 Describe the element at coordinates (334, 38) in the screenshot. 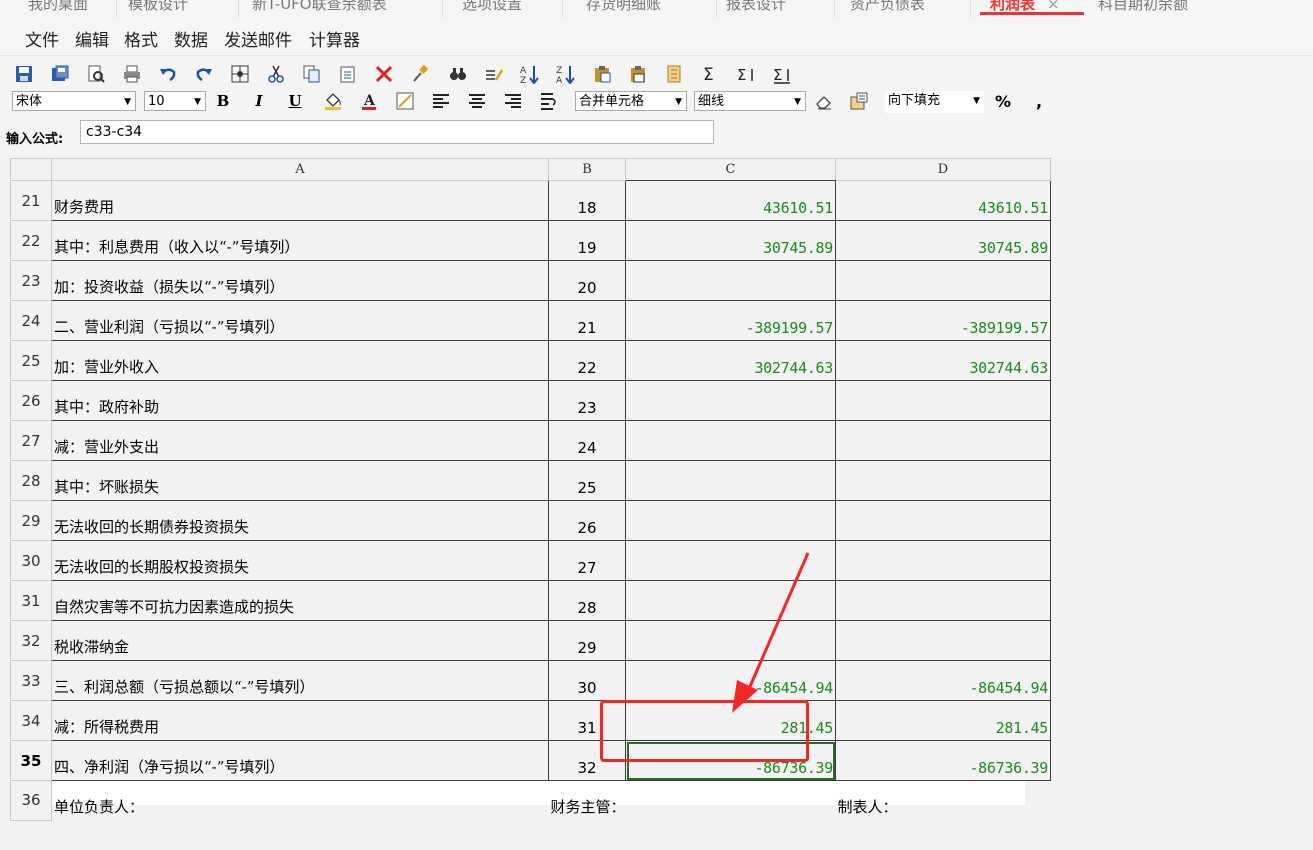

I see `menu-calculator: 计算器` at that location.